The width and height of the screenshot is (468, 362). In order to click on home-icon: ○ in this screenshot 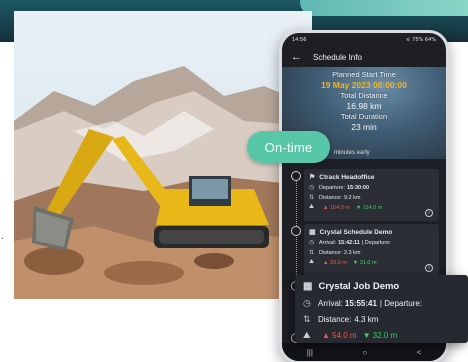, I will do `click(364, 352)`.